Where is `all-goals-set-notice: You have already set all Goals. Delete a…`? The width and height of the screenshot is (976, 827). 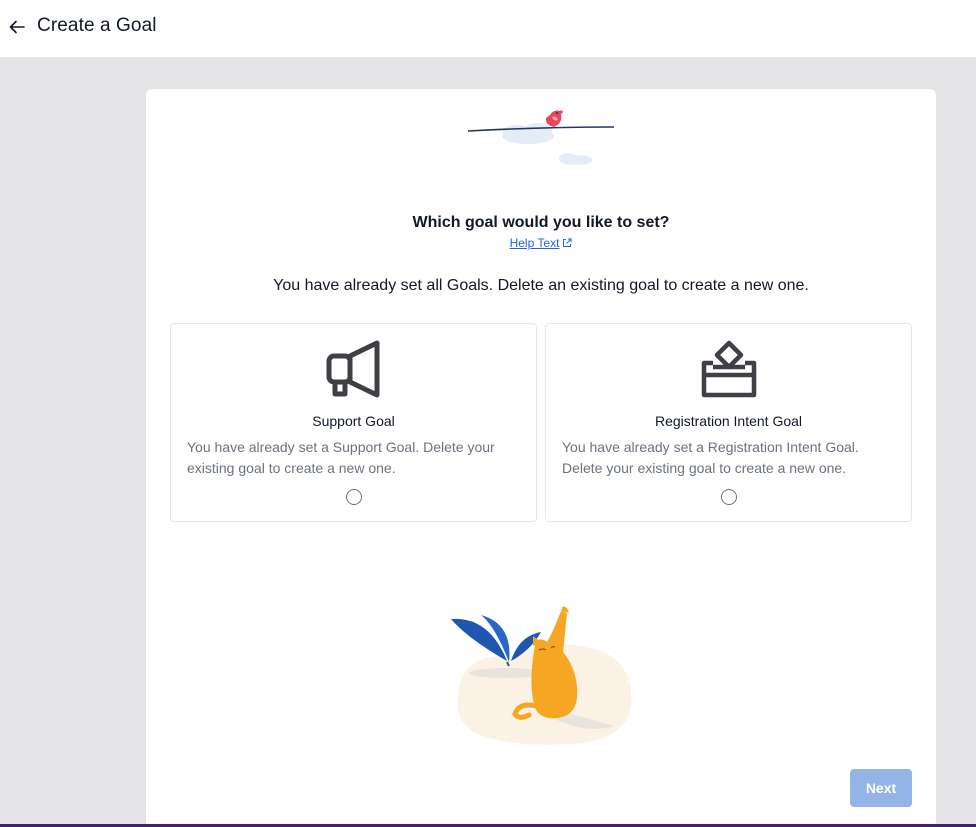 all-goals-set-notice: You have already set all Goals. Delete a… is located at coordinates (541, 285).